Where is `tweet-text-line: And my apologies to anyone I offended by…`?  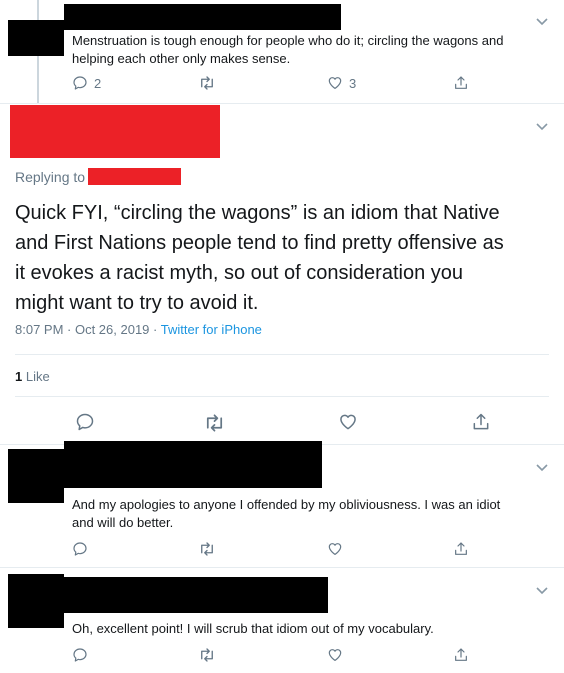
tweet-text-line: And my apologies to anyone I offended by… is located at coordinates (286, 504).